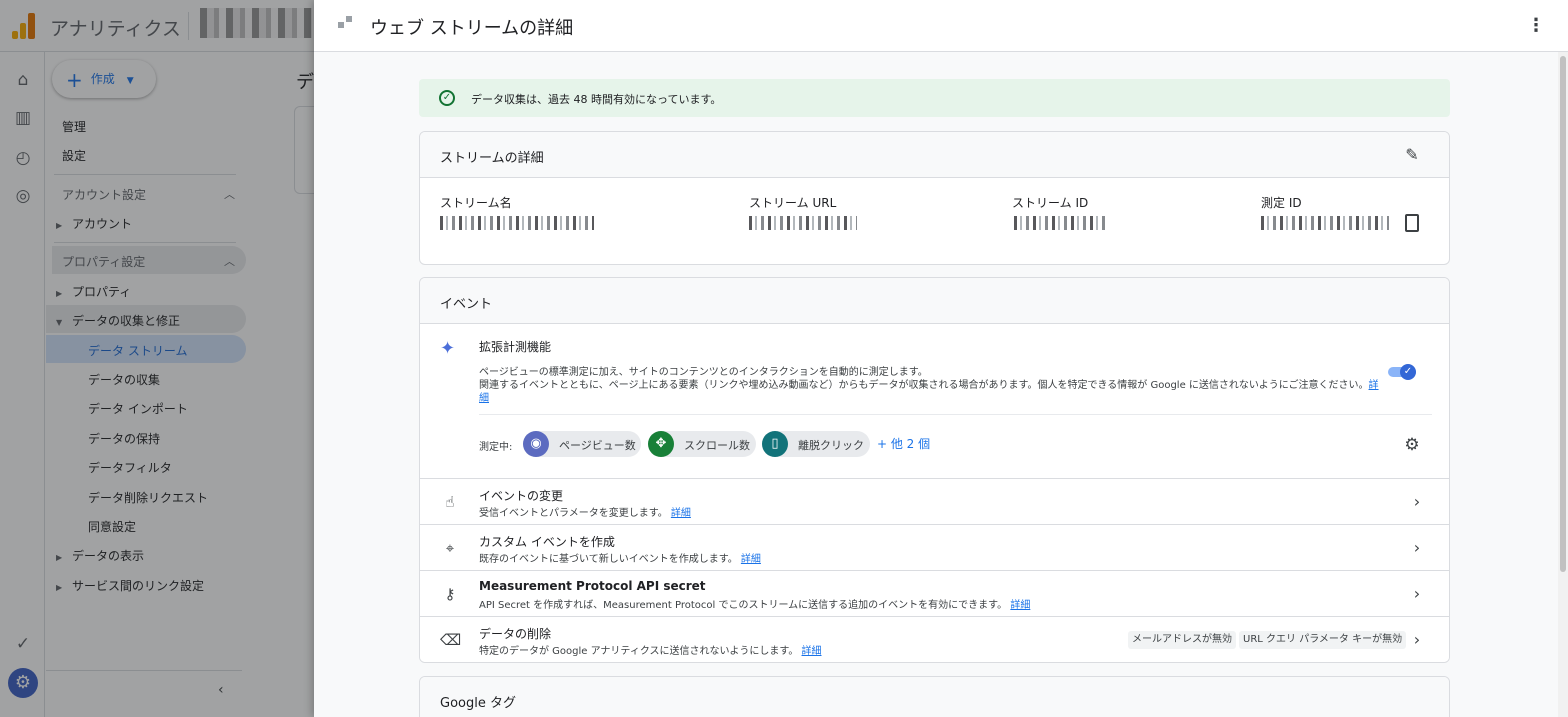  What do you see at coordinates (1412, 223) in the screenshot?
I see `copy-icon` at bounding box center [1412, 223].